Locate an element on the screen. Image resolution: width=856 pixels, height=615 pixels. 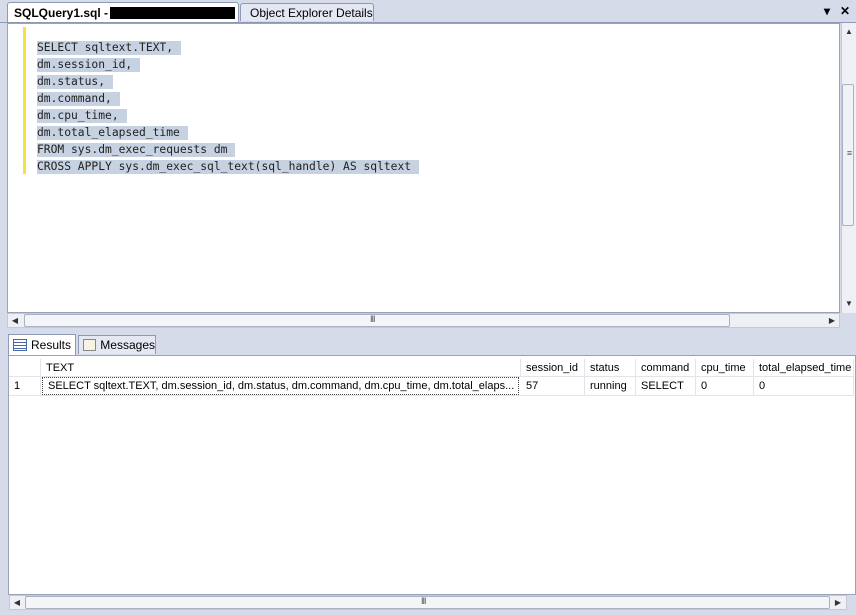
cell-command: SELECT is located at coordinates (666, 386).